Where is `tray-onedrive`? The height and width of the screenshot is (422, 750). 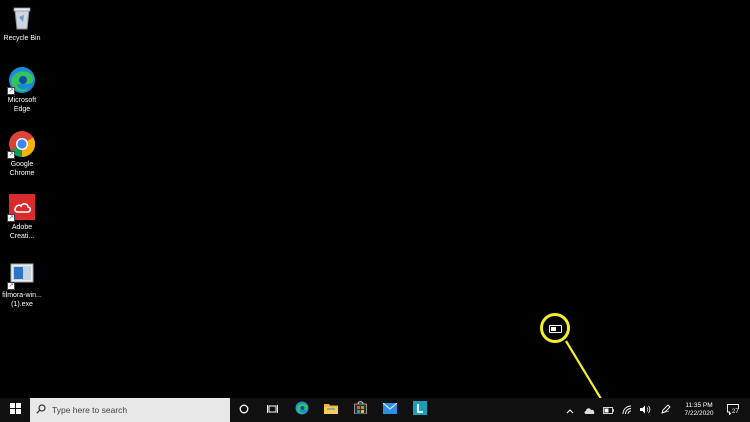
tray-onedrive is located at coordinates (589, 410).